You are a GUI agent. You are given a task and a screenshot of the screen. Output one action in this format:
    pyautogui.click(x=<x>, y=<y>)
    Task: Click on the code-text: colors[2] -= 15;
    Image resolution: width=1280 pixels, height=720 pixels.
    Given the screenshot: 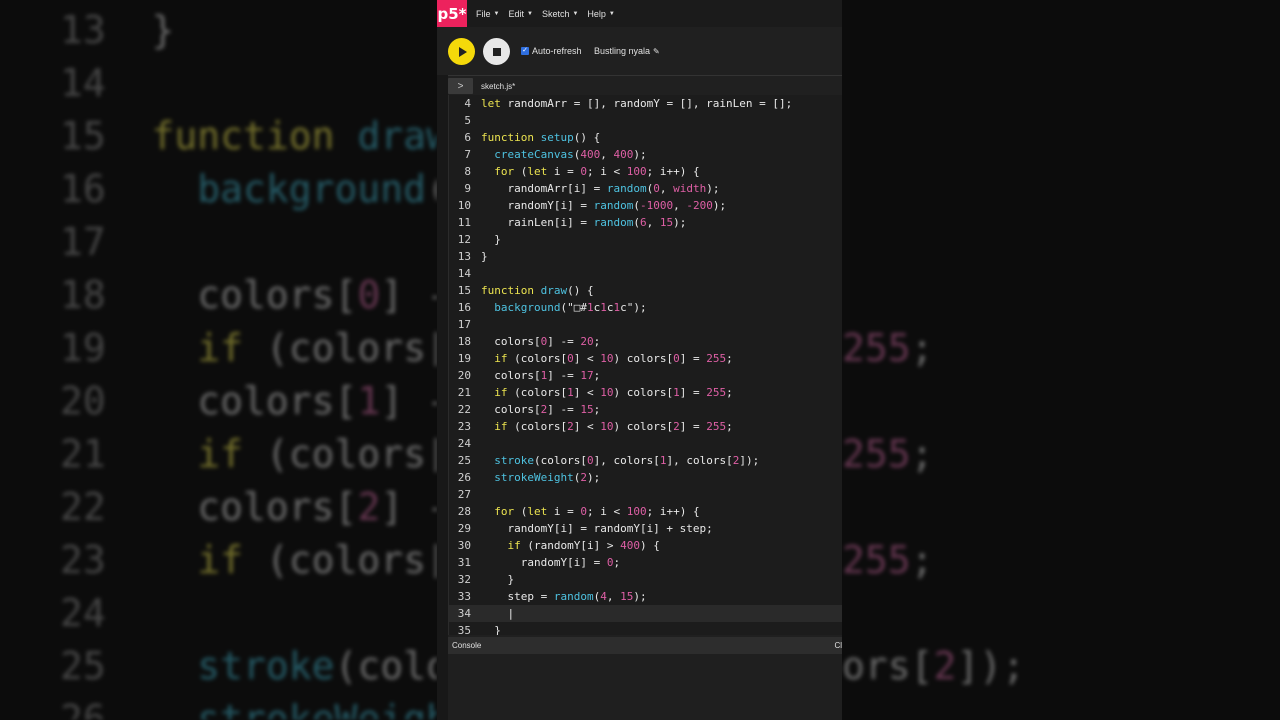 What is the action you would take?
    pyautogui.click(x=541, y=409)
    